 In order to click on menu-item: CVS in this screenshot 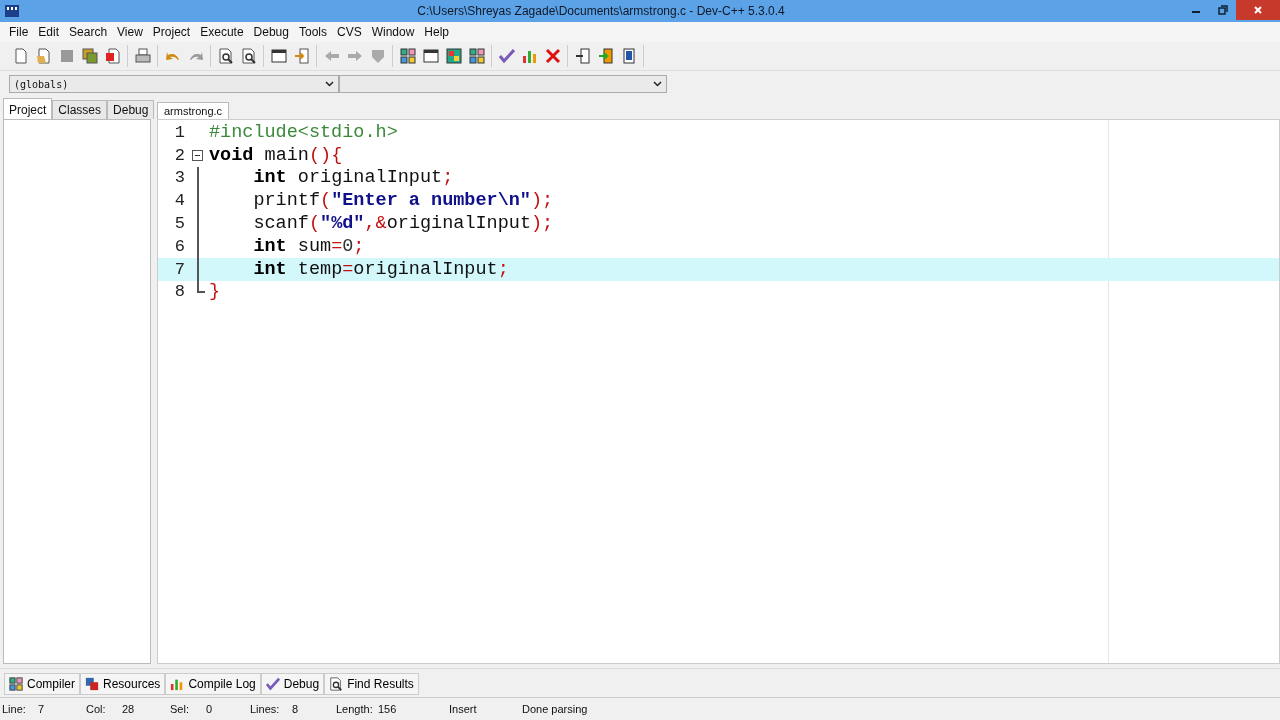, I will do `click(349, 32)`.